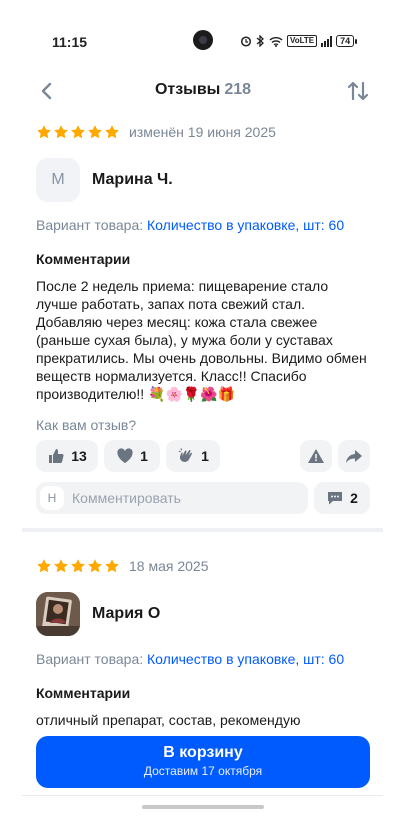 The width and height of the screenshot is (406, 836). I want to click on review-date: изменён 19 июня 2025, so click(202, 132).